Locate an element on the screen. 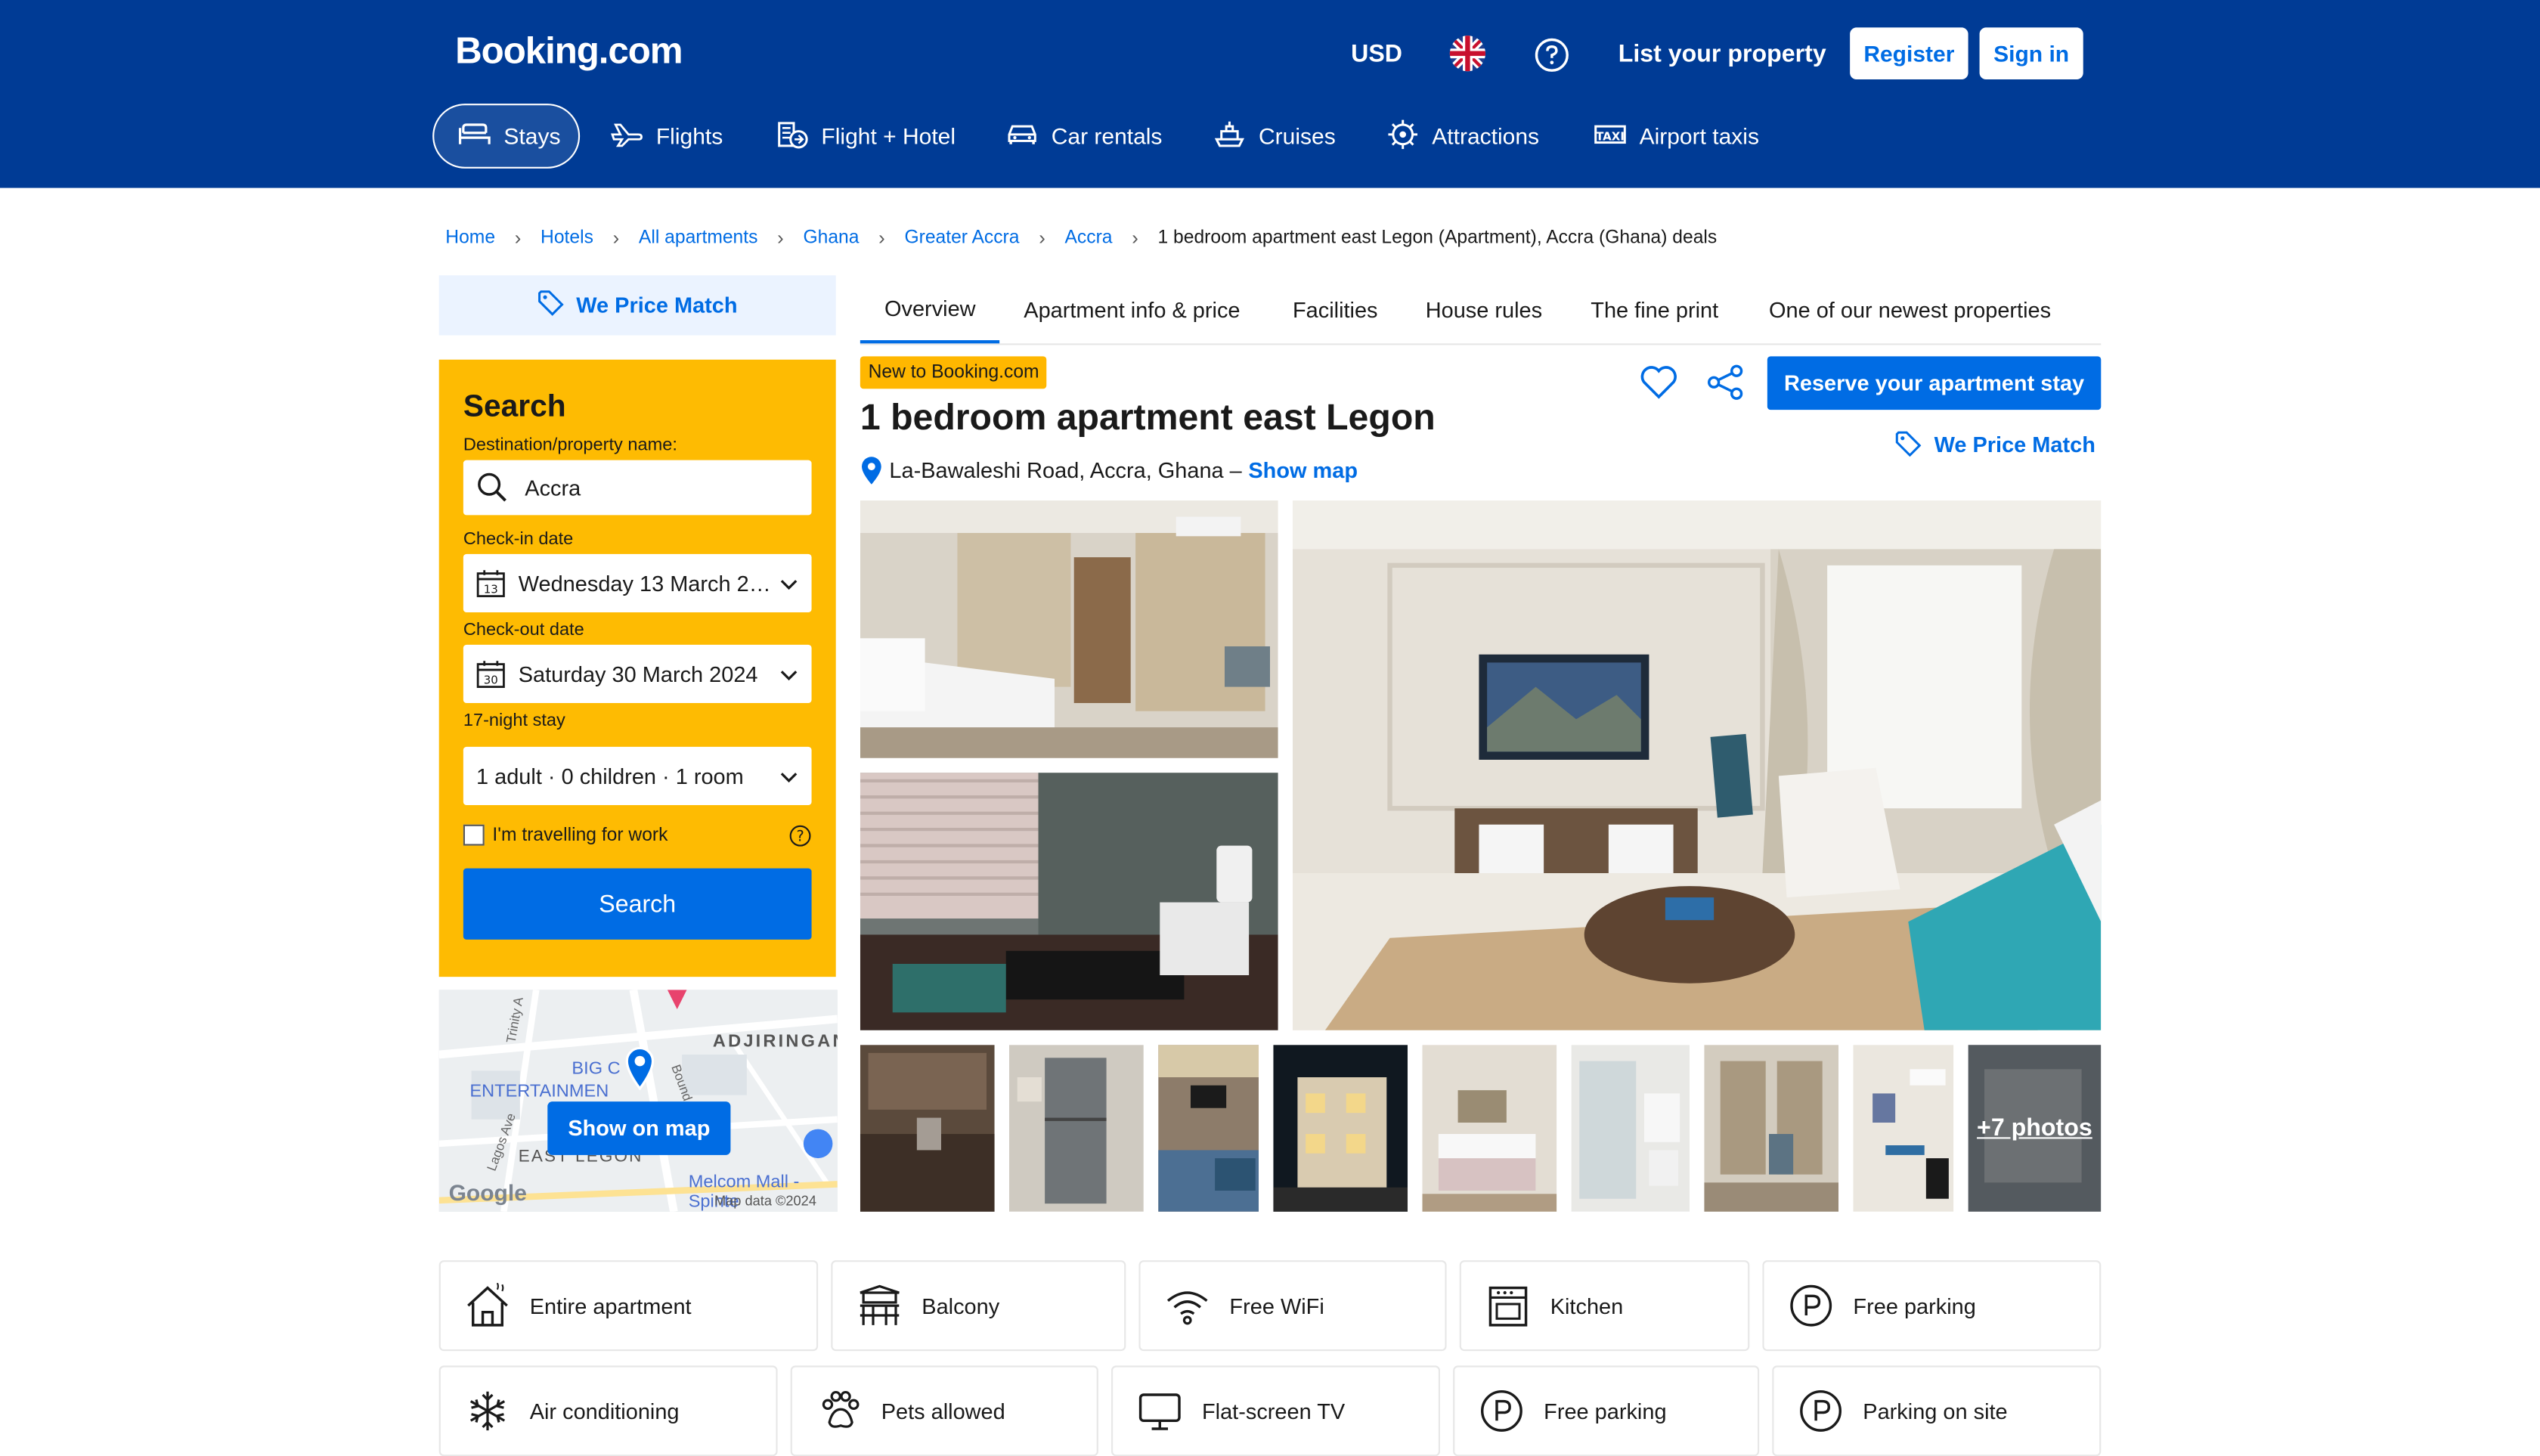 This screenshot has height=1456, width=2540. search-button: Search is located at coordinates (637, 904).